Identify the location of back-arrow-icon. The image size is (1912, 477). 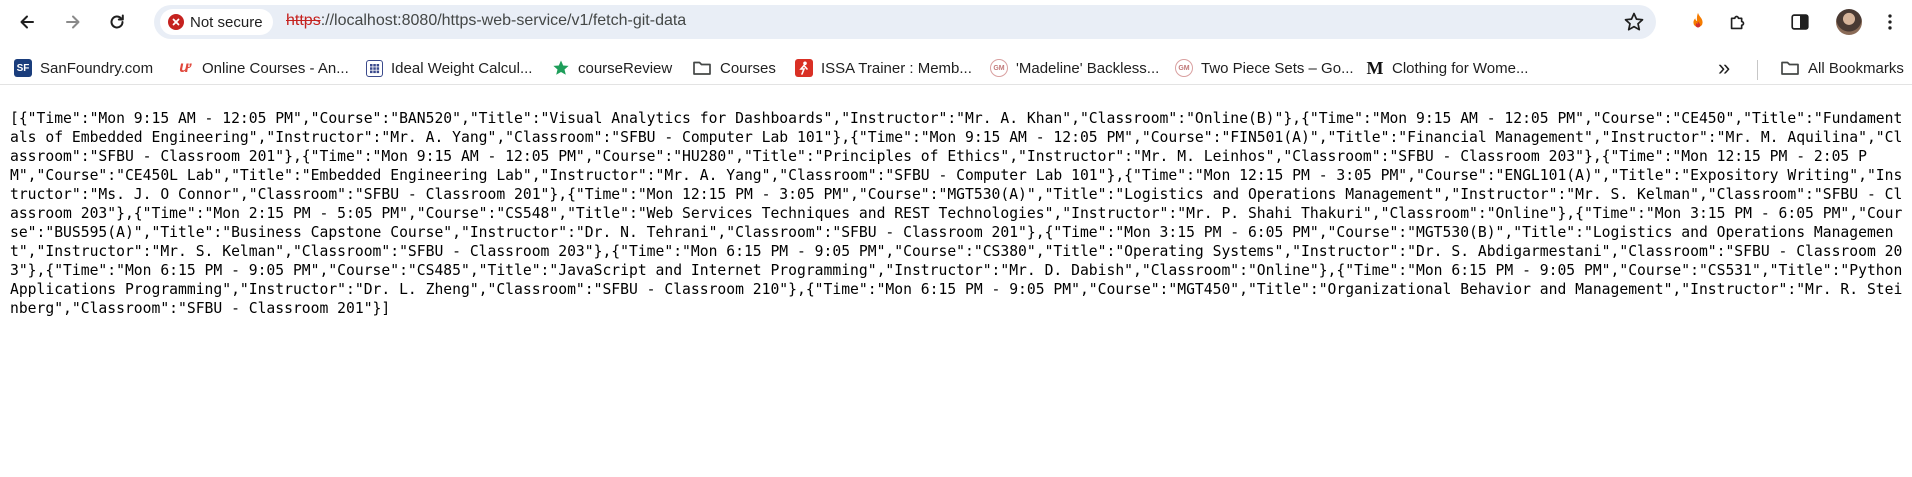
(27, 22).